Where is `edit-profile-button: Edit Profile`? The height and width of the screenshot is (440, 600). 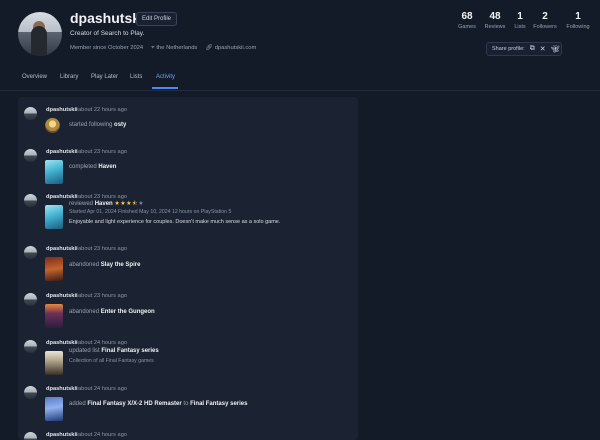
edit-profile-button: Edit Profile is located at coordinates (157, 19).